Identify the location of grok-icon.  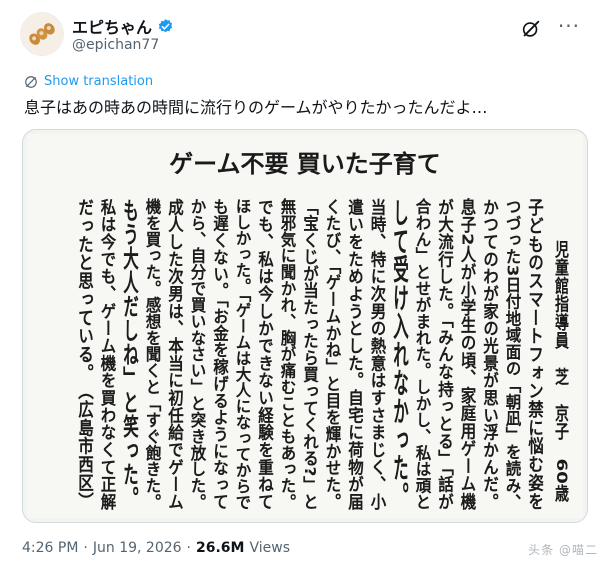
(531, 29).